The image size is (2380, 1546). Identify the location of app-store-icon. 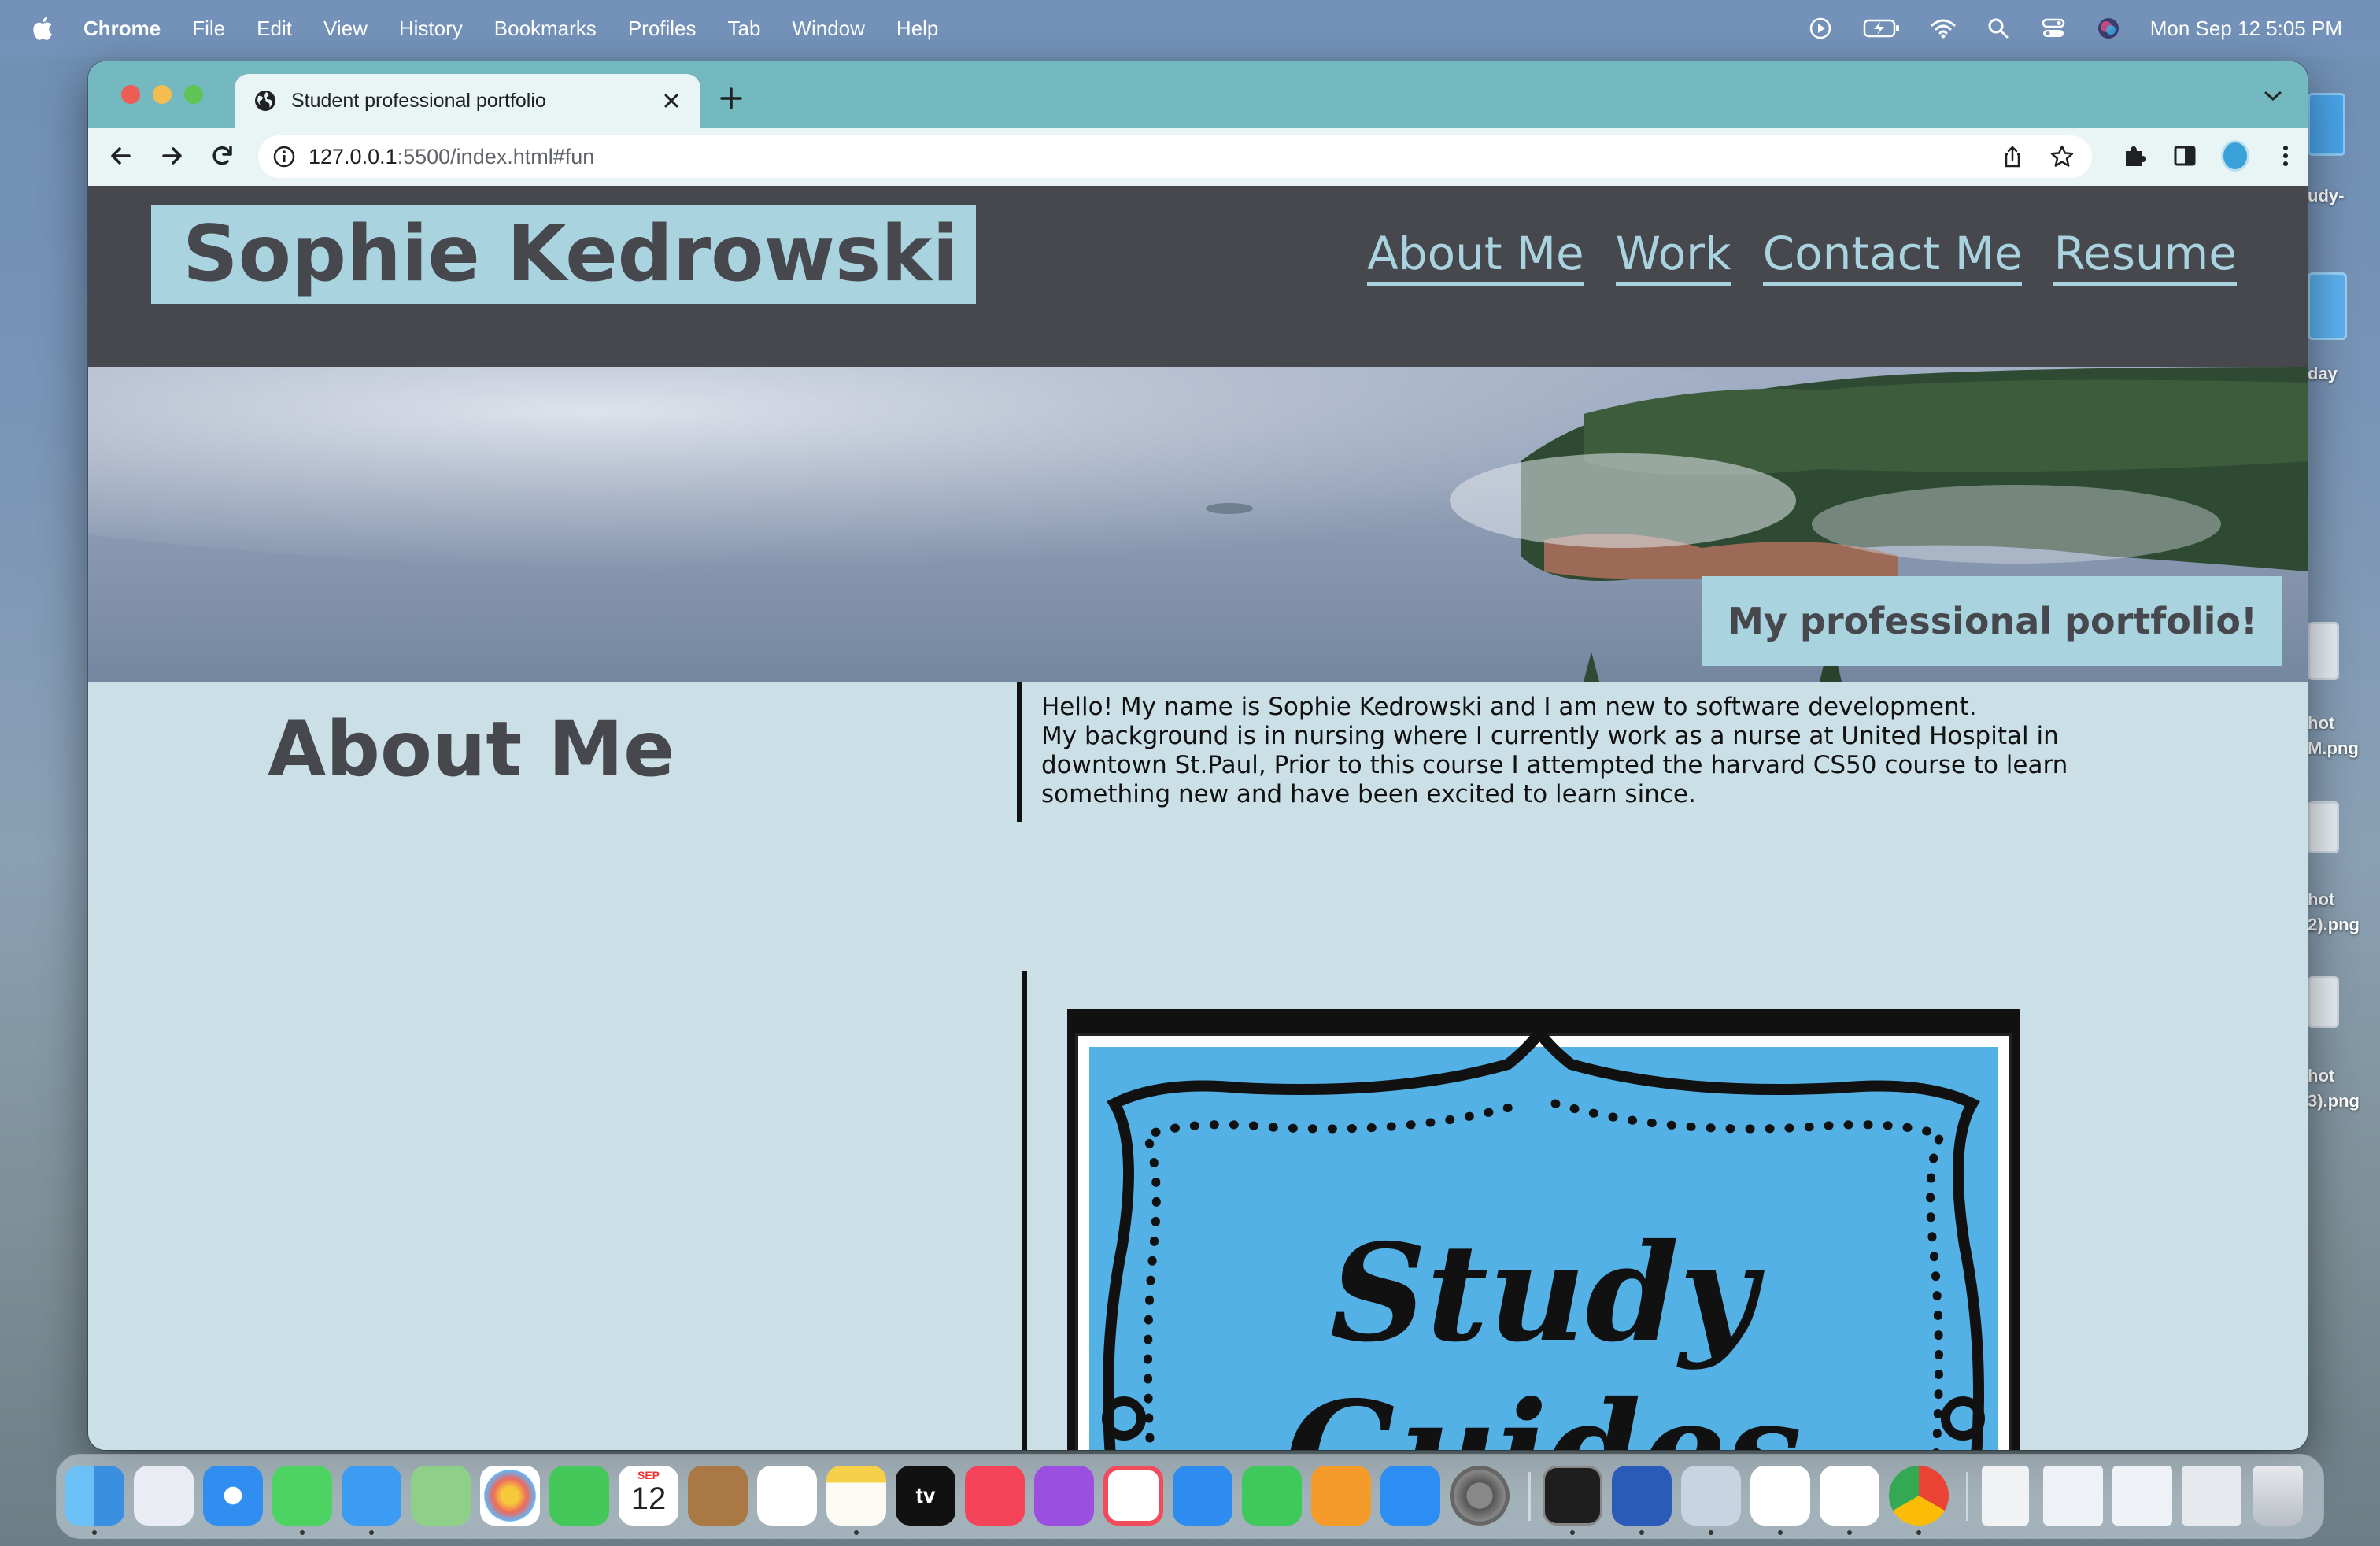
(1410, 1496).